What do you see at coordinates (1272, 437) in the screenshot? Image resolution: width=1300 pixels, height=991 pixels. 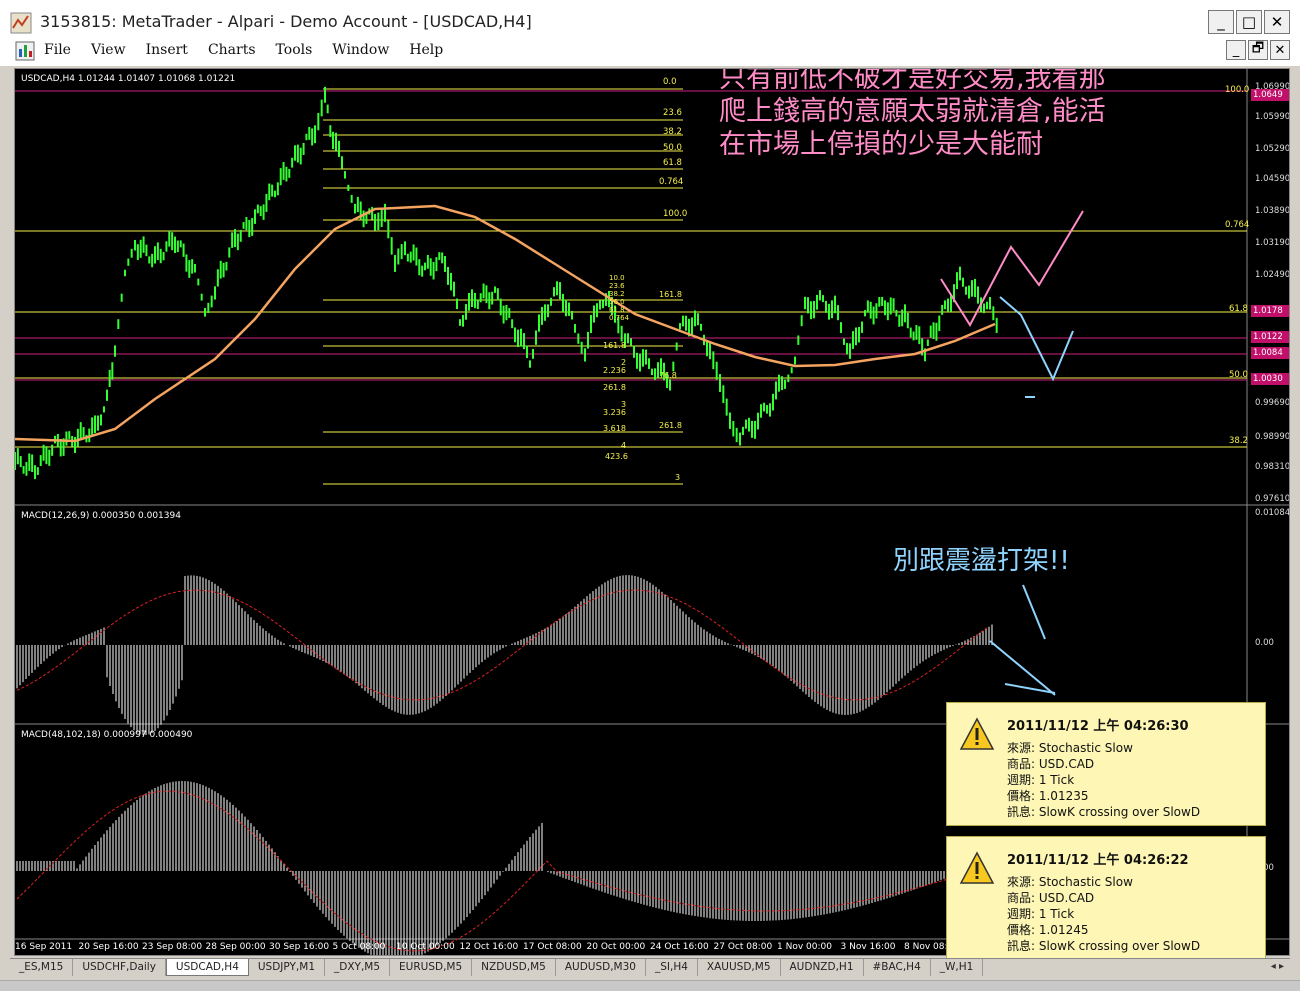 I see `price-y-tick: 0.98990` at bounding box center [1272, 437].